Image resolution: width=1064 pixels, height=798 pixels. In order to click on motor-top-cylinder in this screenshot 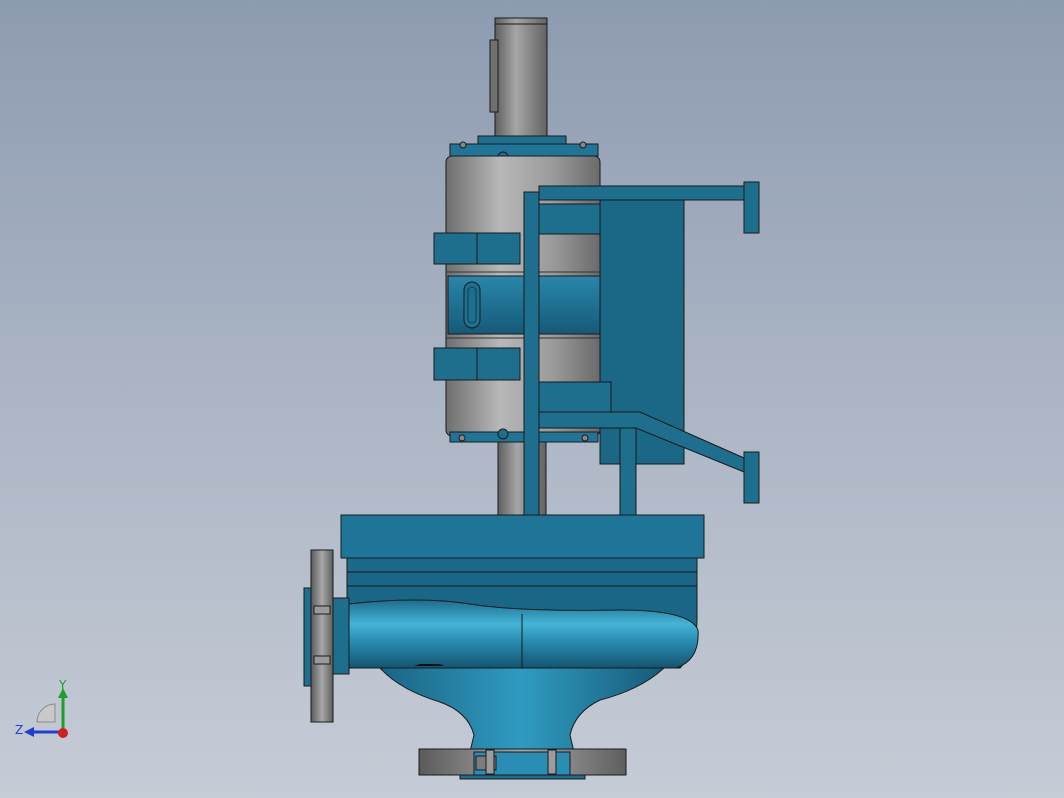, I will do `click(518, 77)`.